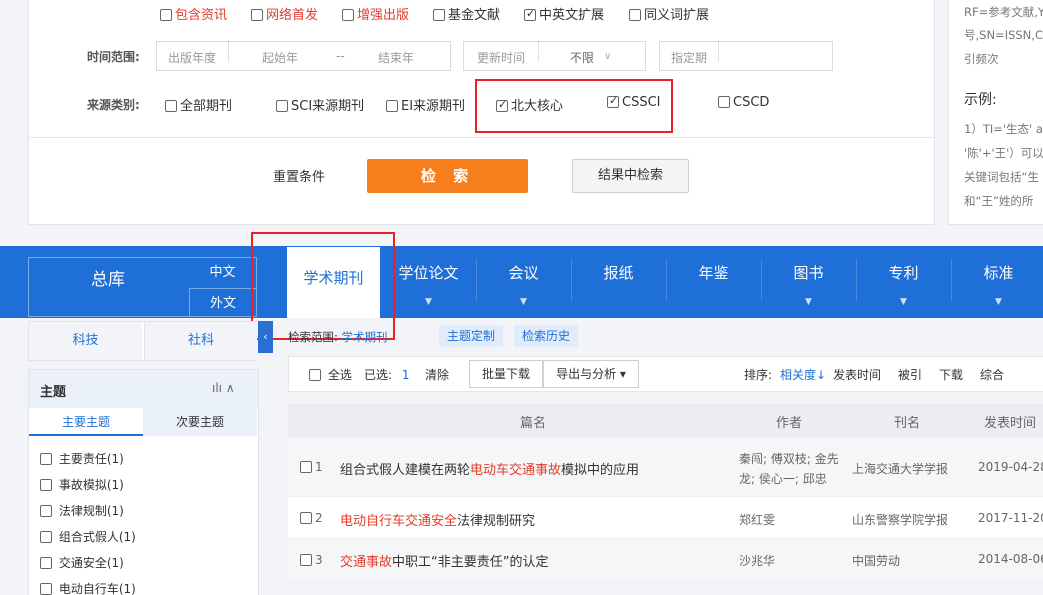  What do you see at coordinates (1010, 423) in the screenshot?
I see `column-date: 发表时间` at bounding box center [1010, 423].